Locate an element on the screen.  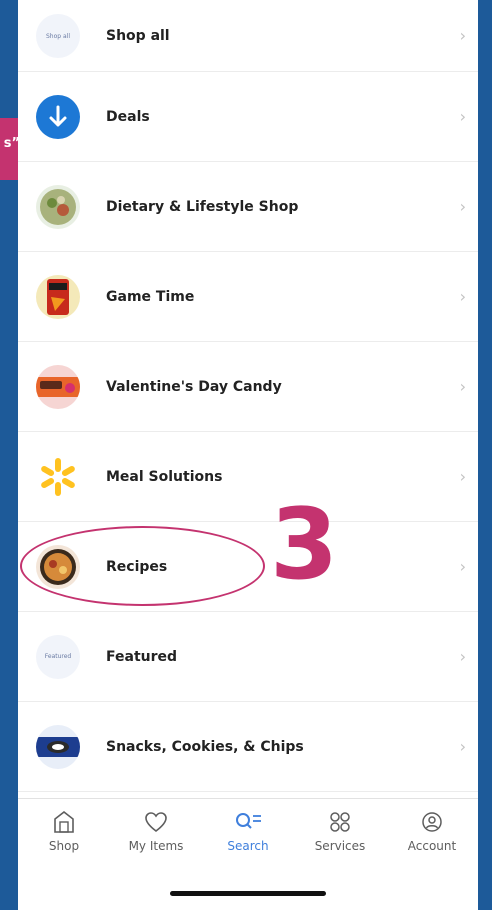
home-indicator is located at coordinates (248, 893).